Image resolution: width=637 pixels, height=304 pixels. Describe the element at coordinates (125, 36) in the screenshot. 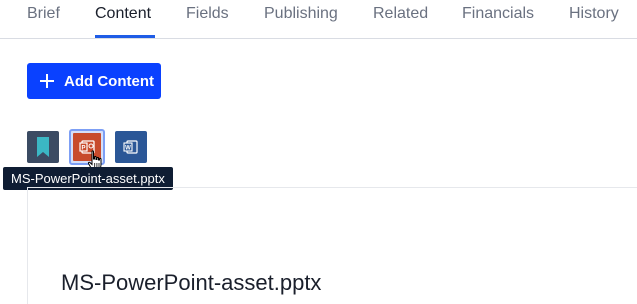

I see `active-tab-indicator` at that location.